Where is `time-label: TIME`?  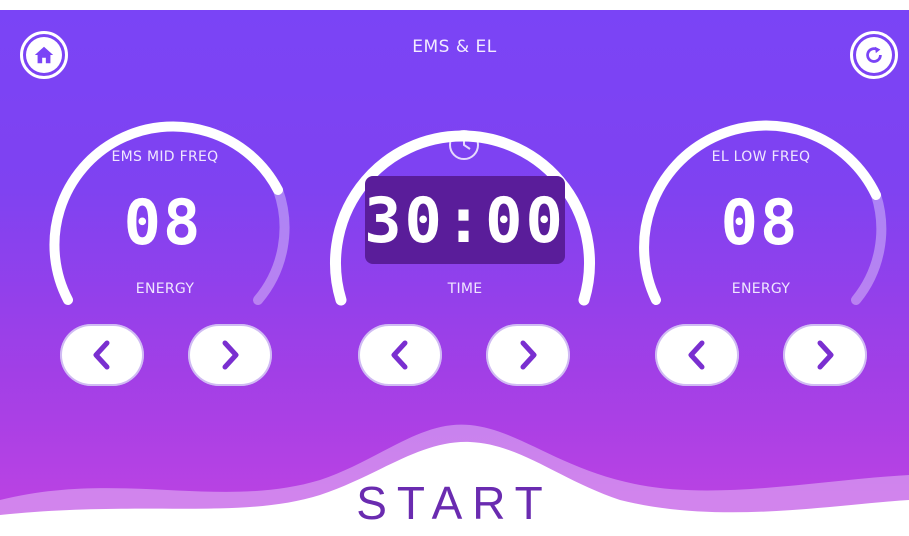 time-label: TIME is located at coordinates (465, 289).